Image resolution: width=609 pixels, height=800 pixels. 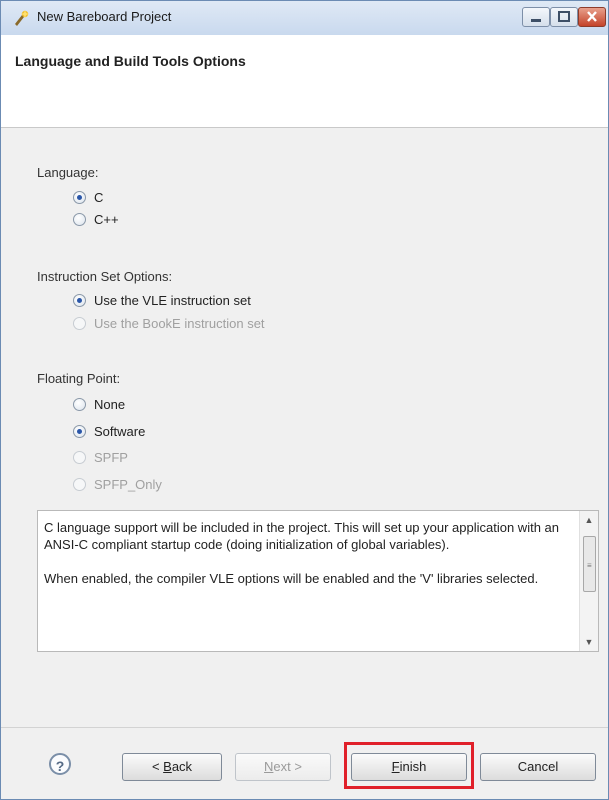 I want to click on next-button: Next >, so click(x=283, y=767).